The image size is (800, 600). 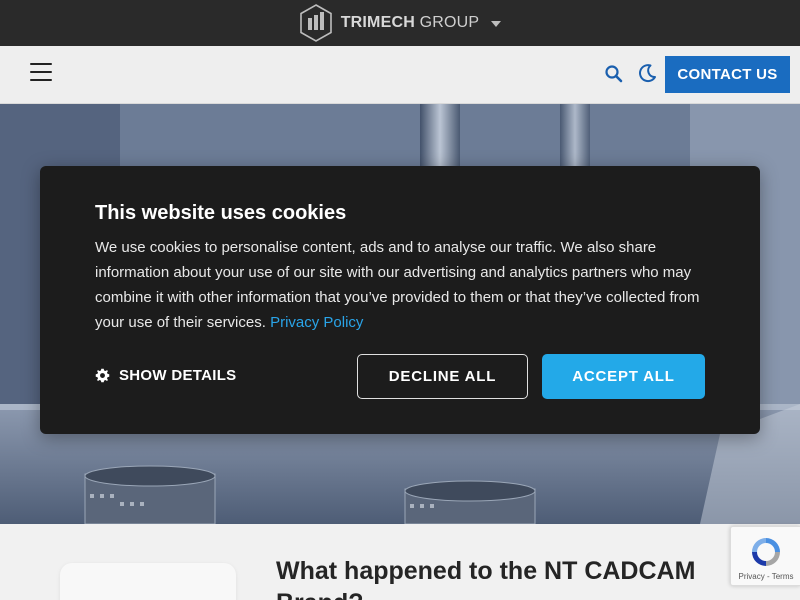 I want to click on article-title: What happened to the NT CADCAM Brand?, so click(x=486, y=578).